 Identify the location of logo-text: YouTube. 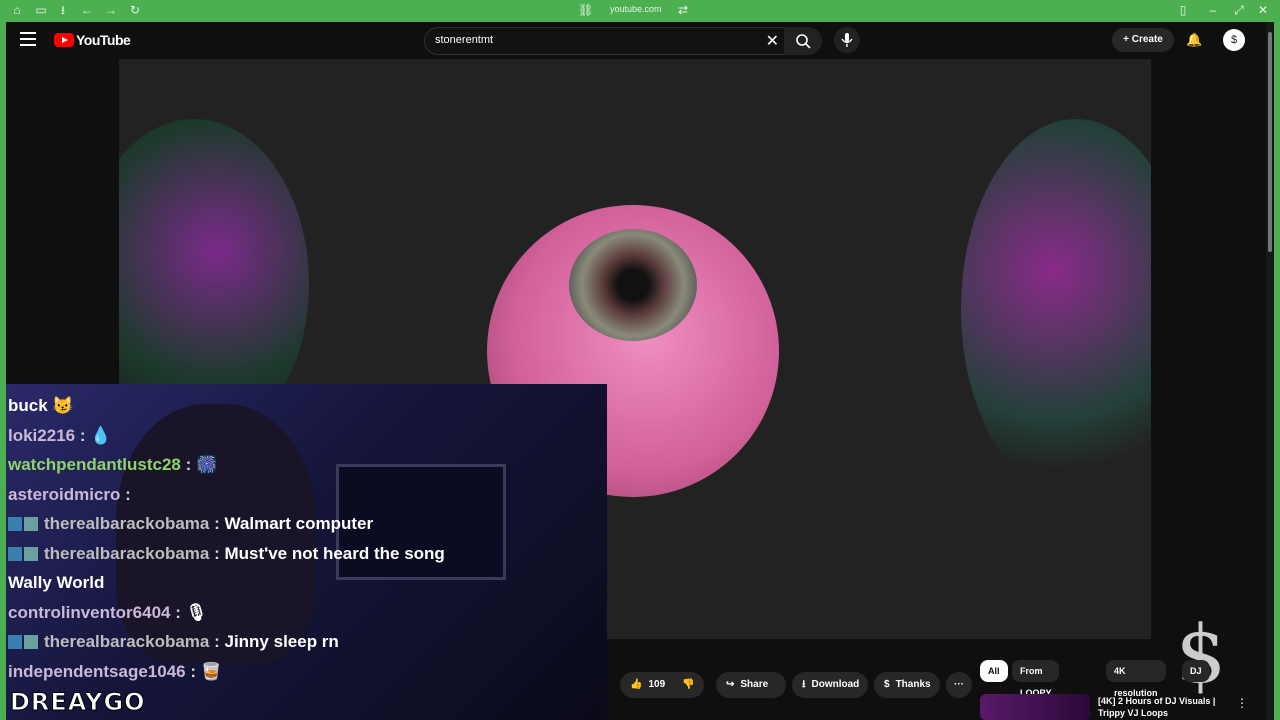
(103, 40).